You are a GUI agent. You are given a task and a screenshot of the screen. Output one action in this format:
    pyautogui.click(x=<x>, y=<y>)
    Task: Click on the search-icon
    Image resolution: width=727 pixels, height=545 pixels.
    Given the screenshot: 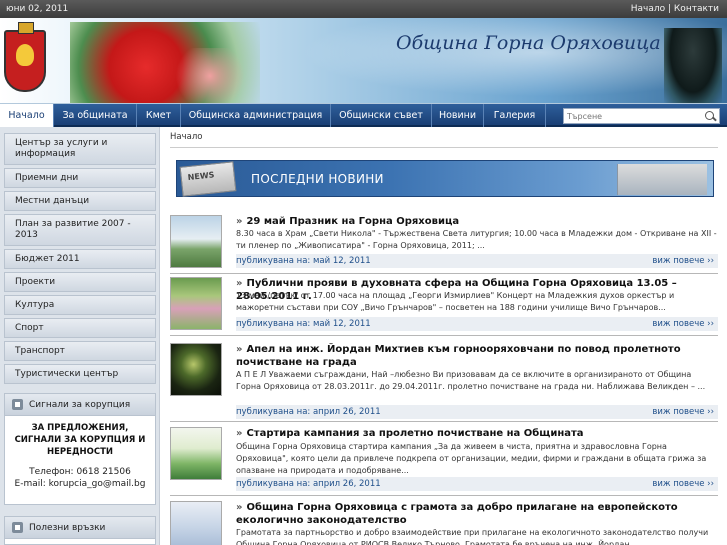 What is the action you would take?
    pyautogui.click(x=710, y=116)
    